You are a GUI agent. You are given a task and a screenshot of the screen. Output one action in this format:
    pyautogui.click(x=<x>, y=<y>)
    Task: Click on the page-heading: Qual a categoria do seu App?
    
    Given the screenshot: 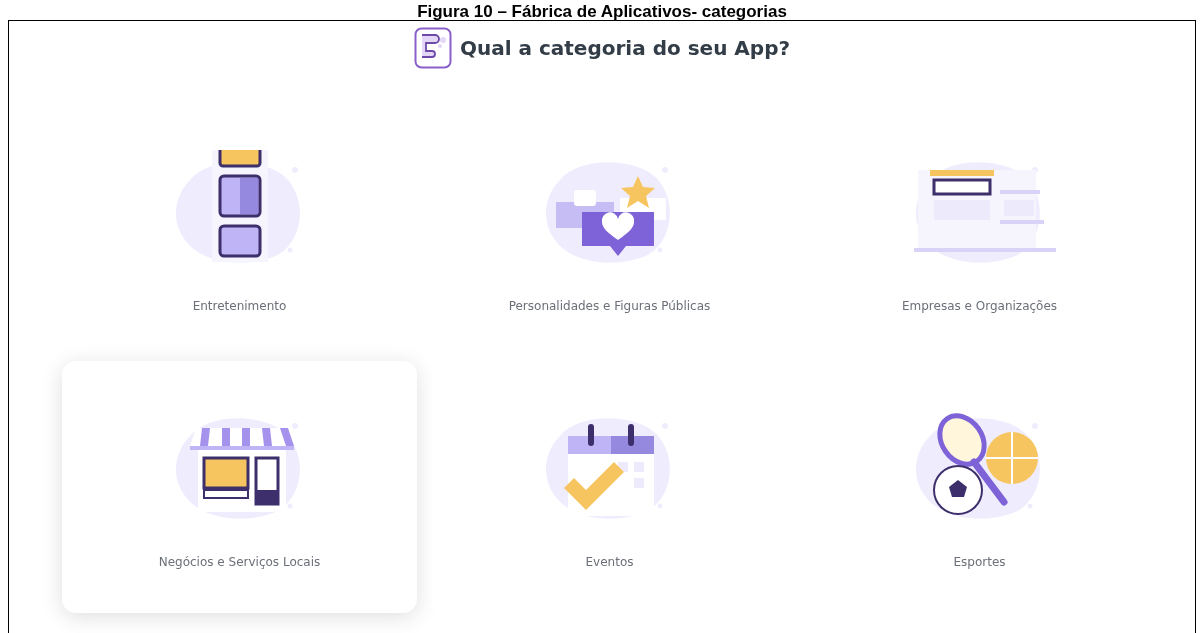 What is the action you would take?
    pyautogui.click(x=625, y=48)
    